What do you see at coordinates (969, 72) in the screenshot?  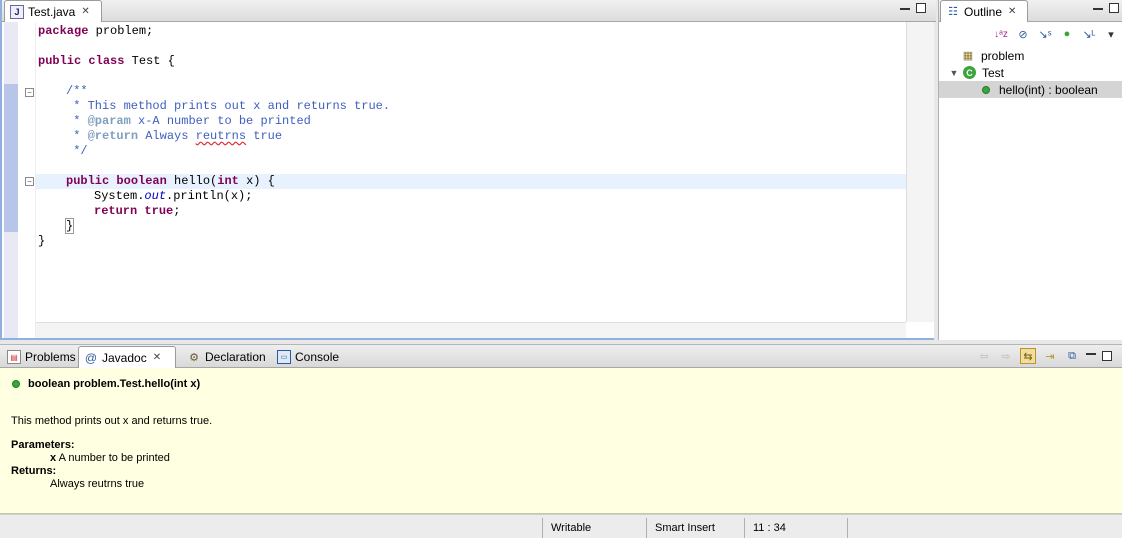 I see `class-icon: C` at bounding box center [969, 72].